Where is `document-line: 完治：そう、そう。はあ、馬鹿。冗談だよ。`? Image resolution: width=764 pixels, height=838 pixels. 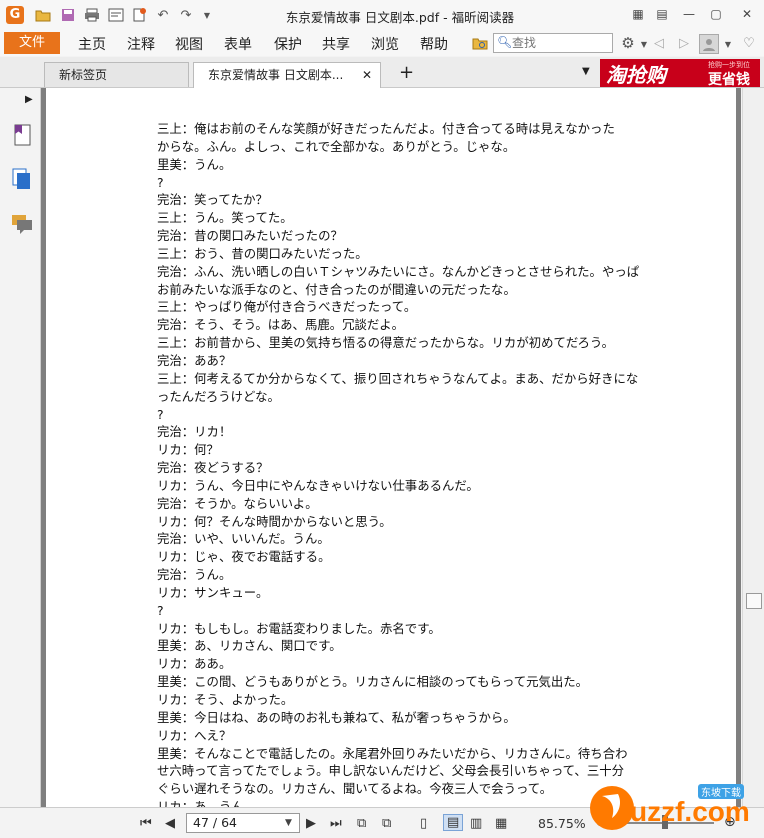 document-line: 完治：そう、そう。はあ、馬鹿。冗談だよ。 is located at coordinates (281, 325).